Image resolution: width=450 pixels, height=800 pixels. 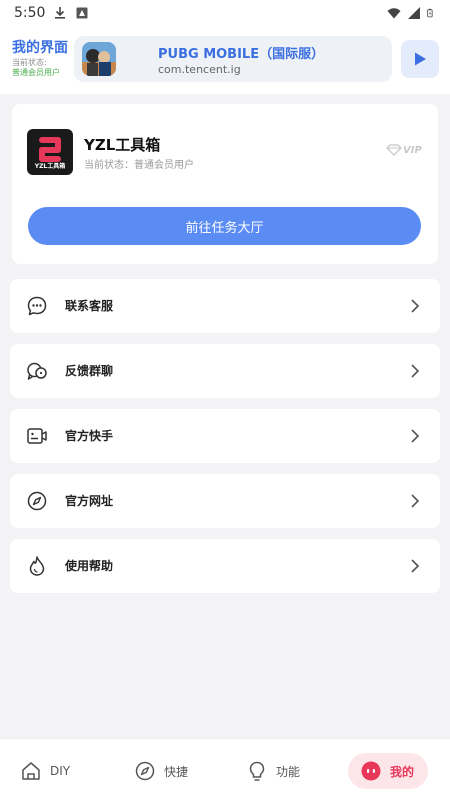 I want to click on group-chat-icon, so click(x=37, y=371).